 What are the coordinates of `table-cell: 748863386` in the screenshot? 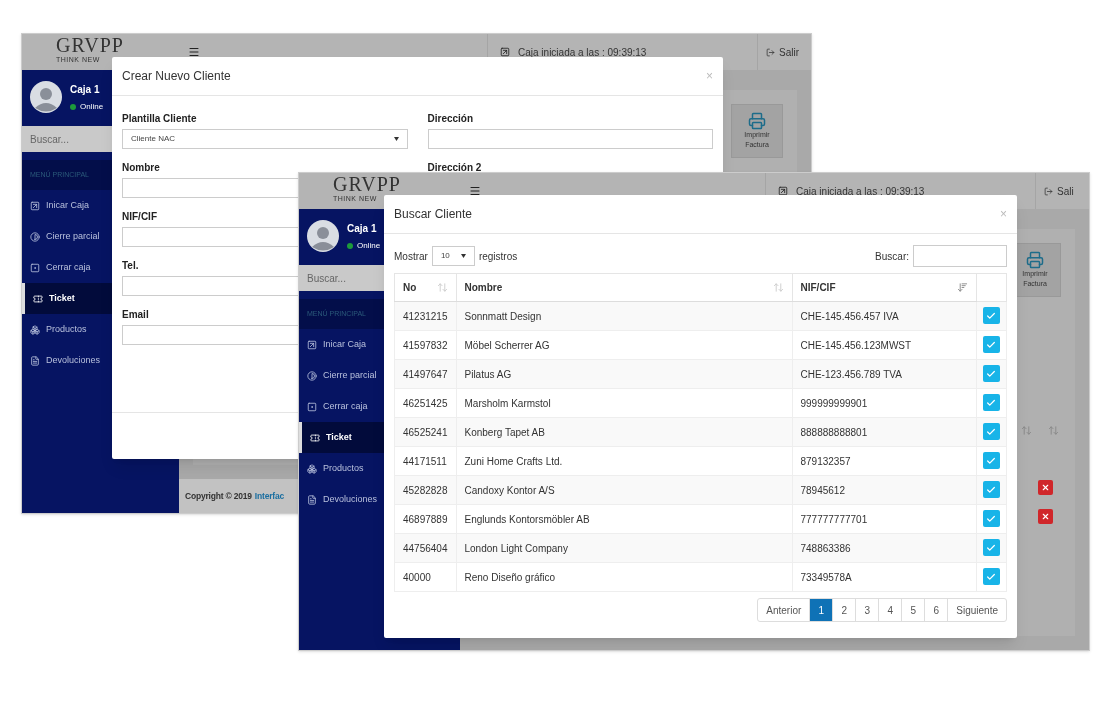 It's located at (884, 548).